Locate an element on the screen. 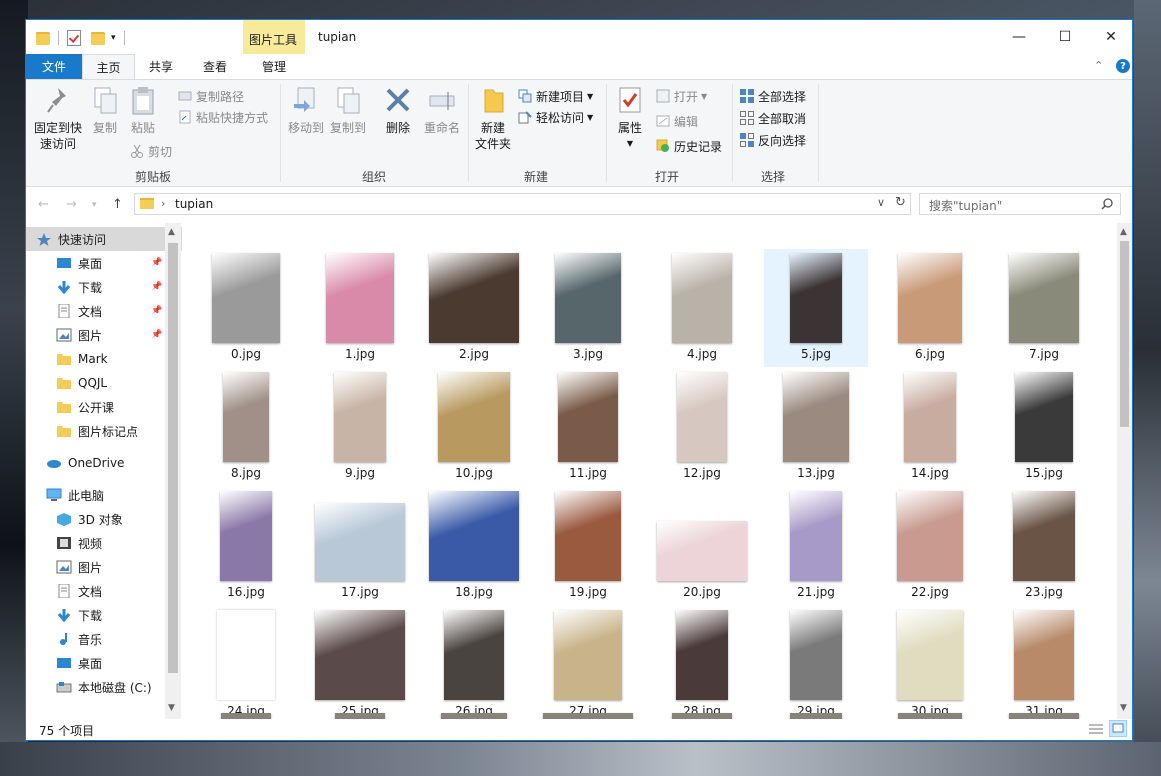 Image resolution: width=1161 pixels, height=776 pixels. nav-item-11: 3D 对象 is located at coordinates (104, 519).